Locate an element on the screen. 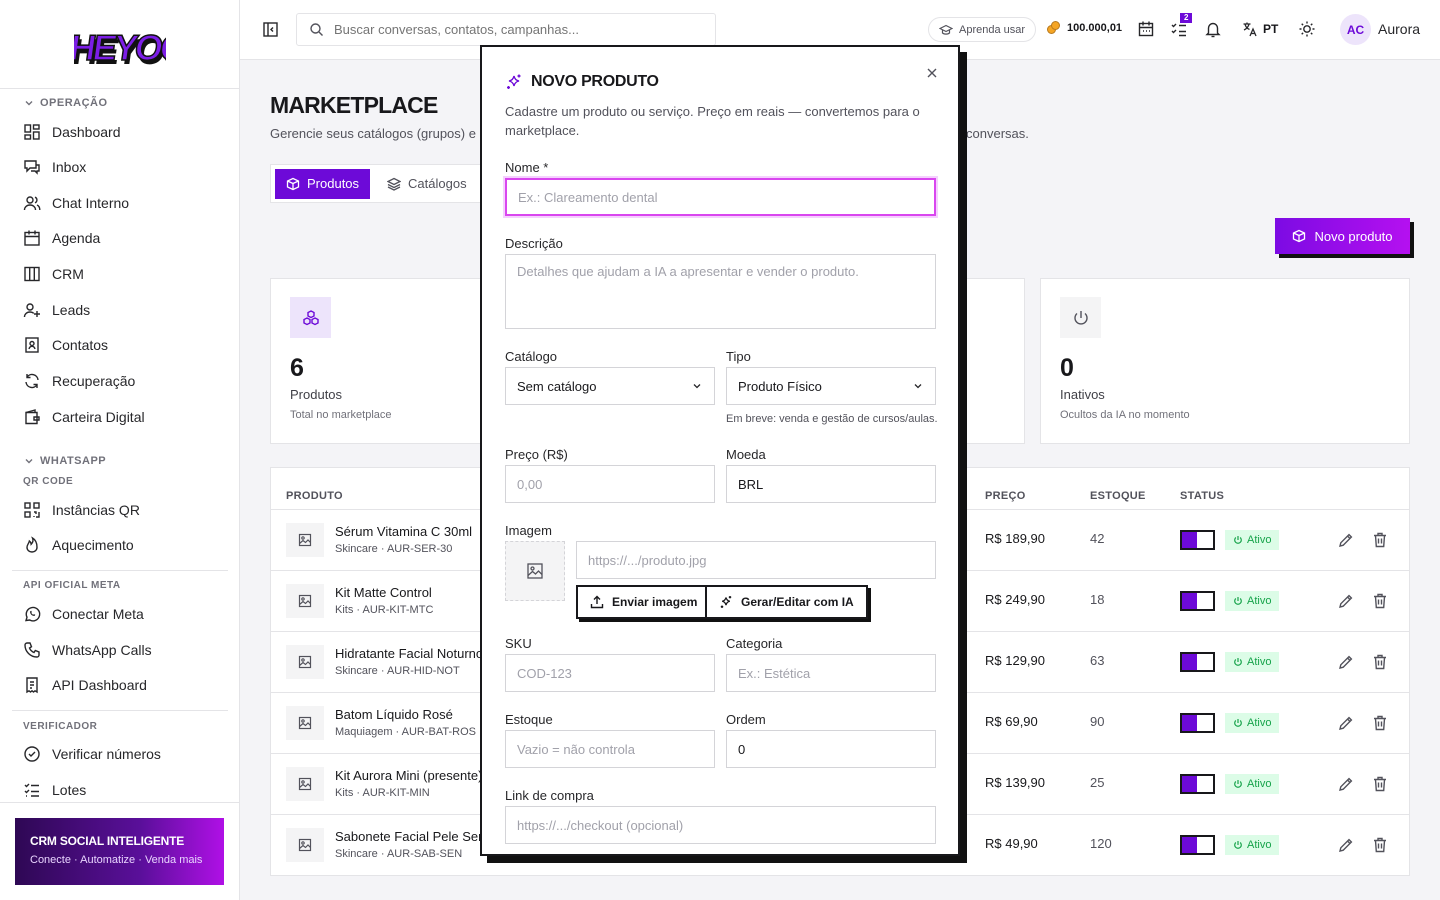 The height and width of the screenshot is (900, 1440). new-product-label: Novo produto is located at coordinates (1353, 236).